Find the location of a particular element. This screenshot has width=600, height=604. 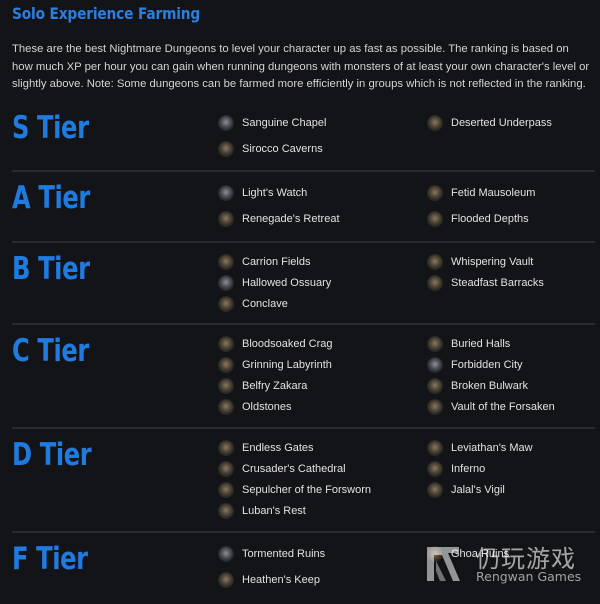

dungeon-item: Sirocco Caverns is located at coordinates (272, 149).